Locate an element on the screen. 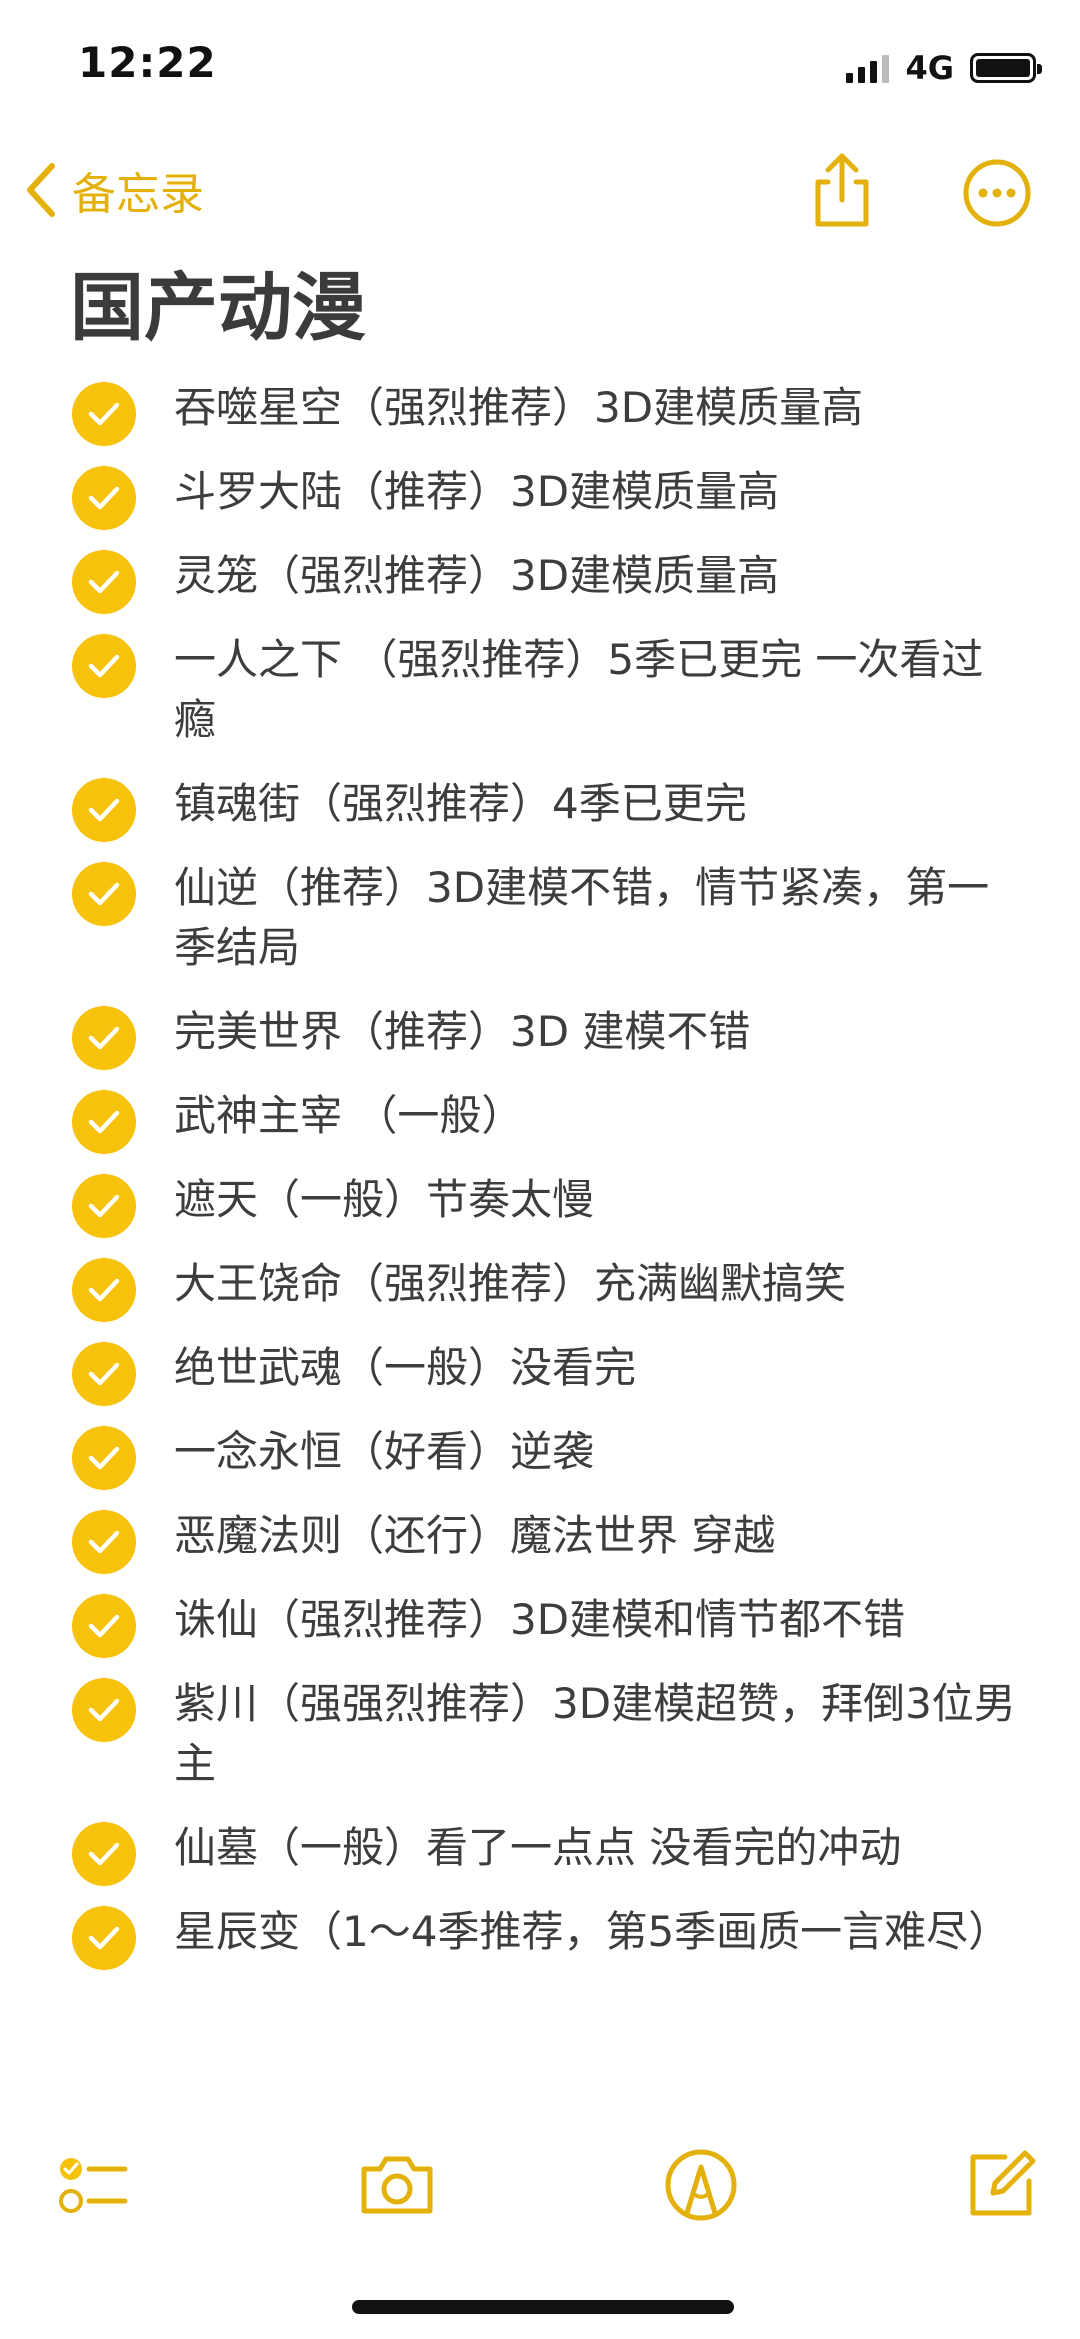 The width and height of the screenshot is (1080, 2339). checklist-item-text: 星辰变（1～4季推荐，第5季画质一言难尽） is located at coordinates (597, 1932).